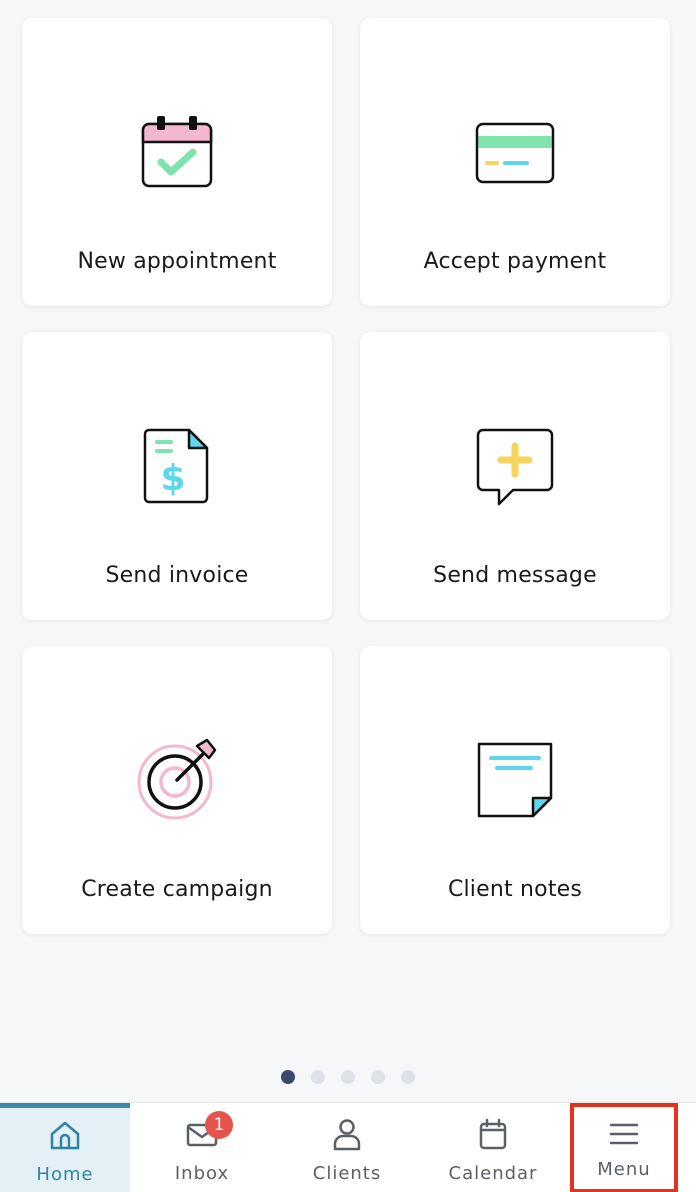 This screenshot has height=1192, width=696. What do you see at coordinates (493, 1134) in the screenshot?
I see `calendar-icon` at bounding box center [493, 1134].